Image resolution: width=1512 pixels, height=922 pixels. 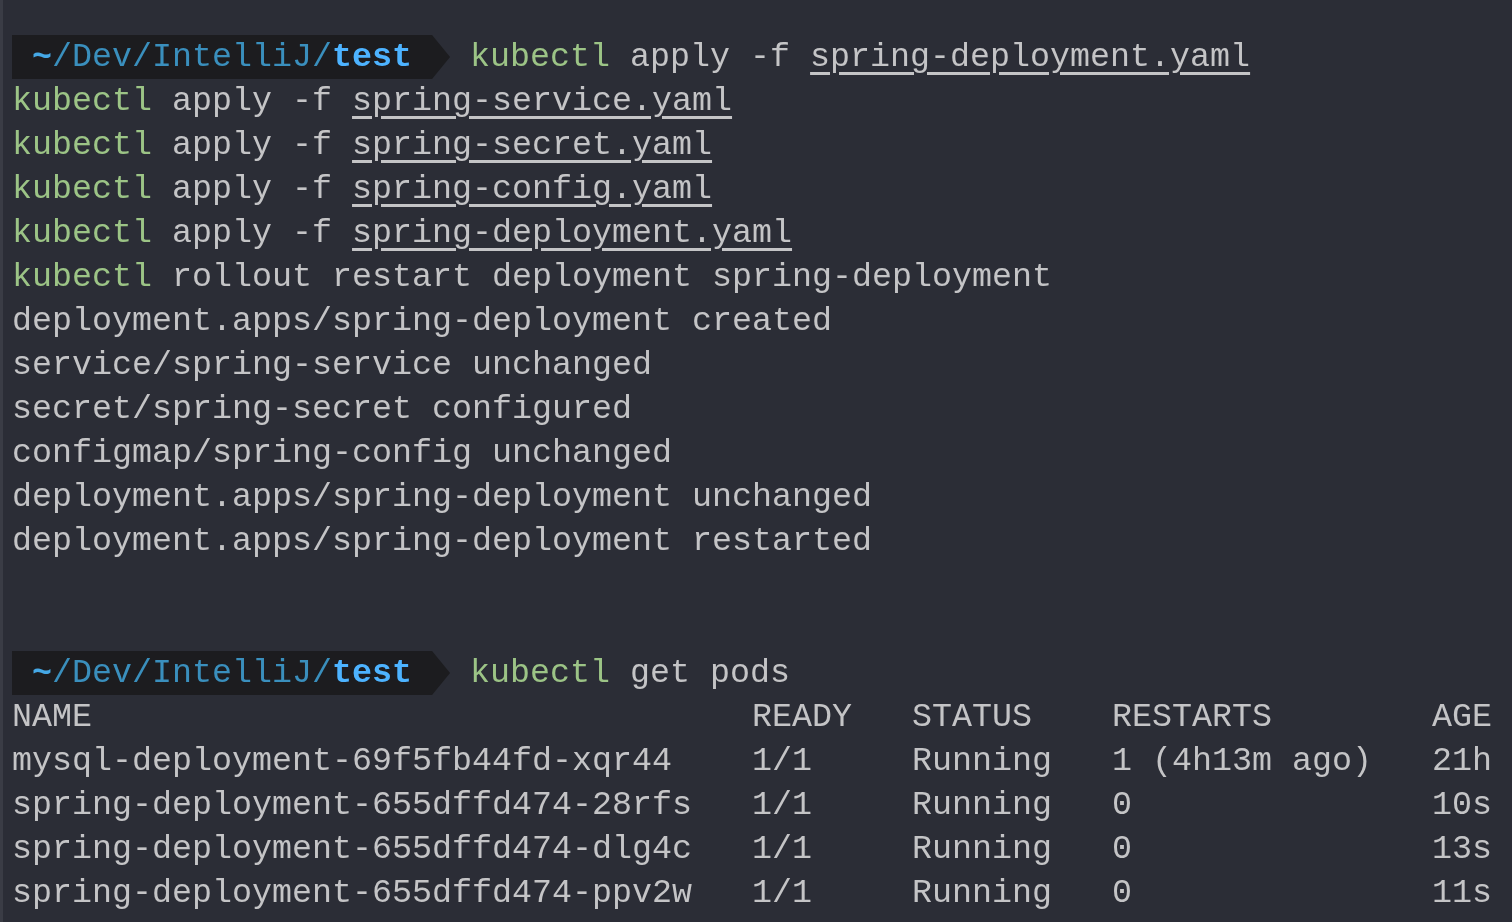 What do you see at coordinates (1242, 761) in the screenshot?
I see `table-cell-text: 1 (4h13m ago)` at bounding box center [1242, 761].